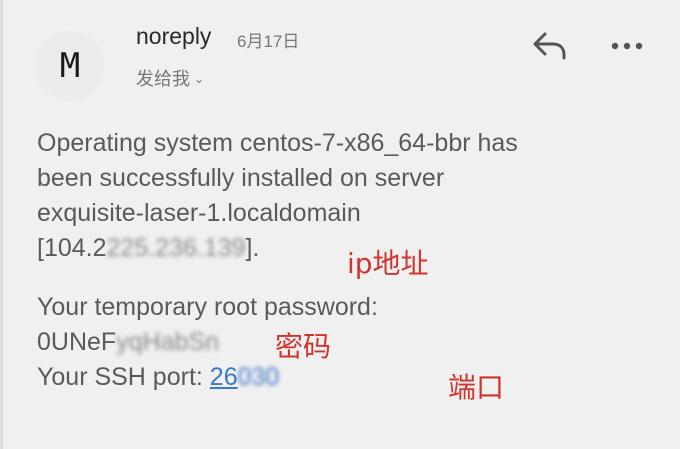 The width and height of the screenshot is (680, 449). Describe the element at coordinates (173, 36) in the screenshot. I see `sender-name: noreply` at that location.